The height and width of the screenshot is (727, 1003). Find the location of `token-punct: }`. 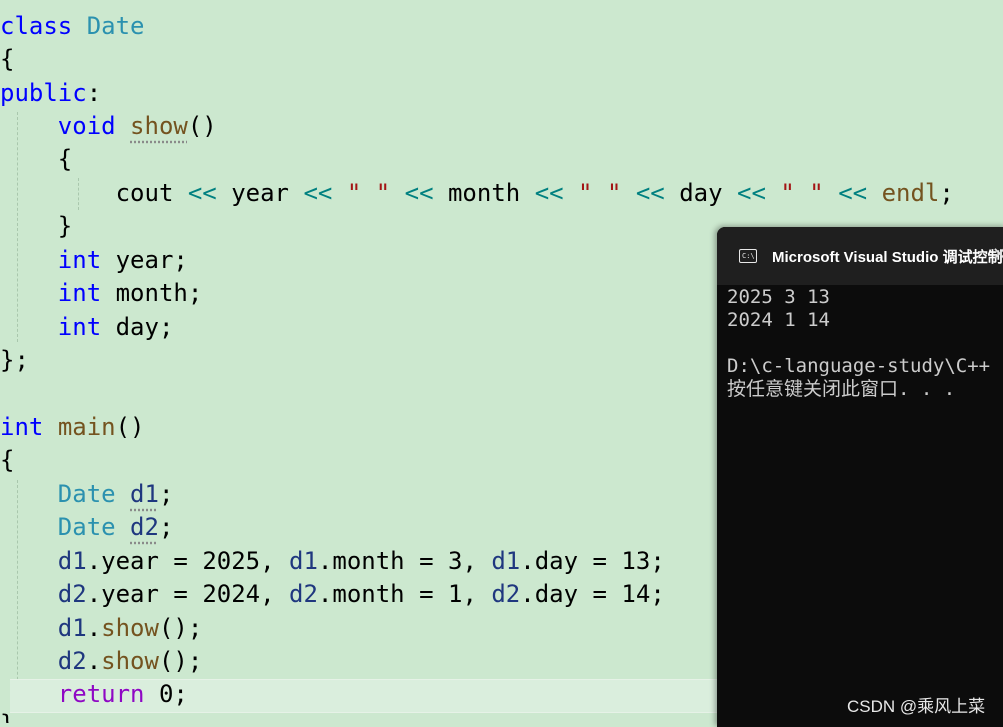

token-punct: } is located at coordinates (65, 226).